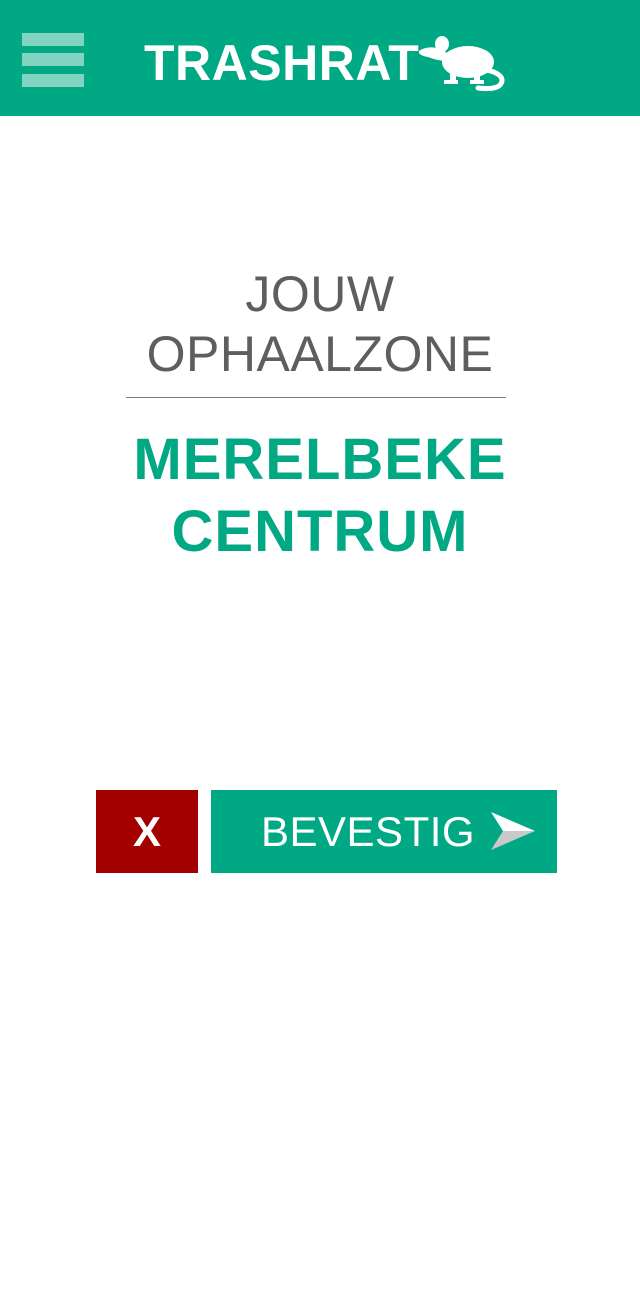 The height and width of the screenshot is (1300, 640). What do you see at coordinates (282, 63) in the screenshot?
I see `app-title: TRASHRAT` at bounding box center [282, 63].